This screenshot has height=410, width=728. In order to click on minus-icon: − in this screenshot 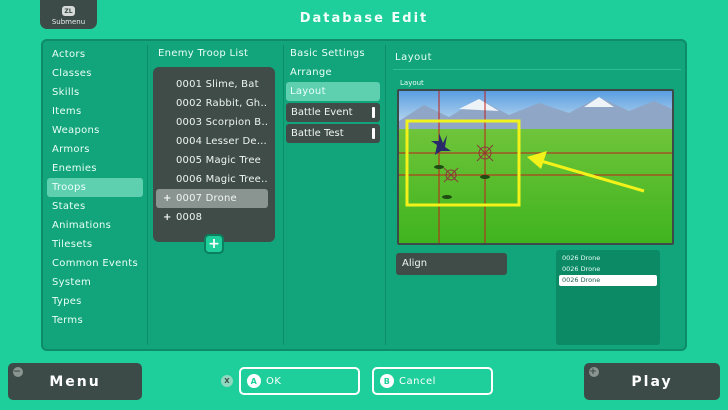, I will do `click(18, 372)`.